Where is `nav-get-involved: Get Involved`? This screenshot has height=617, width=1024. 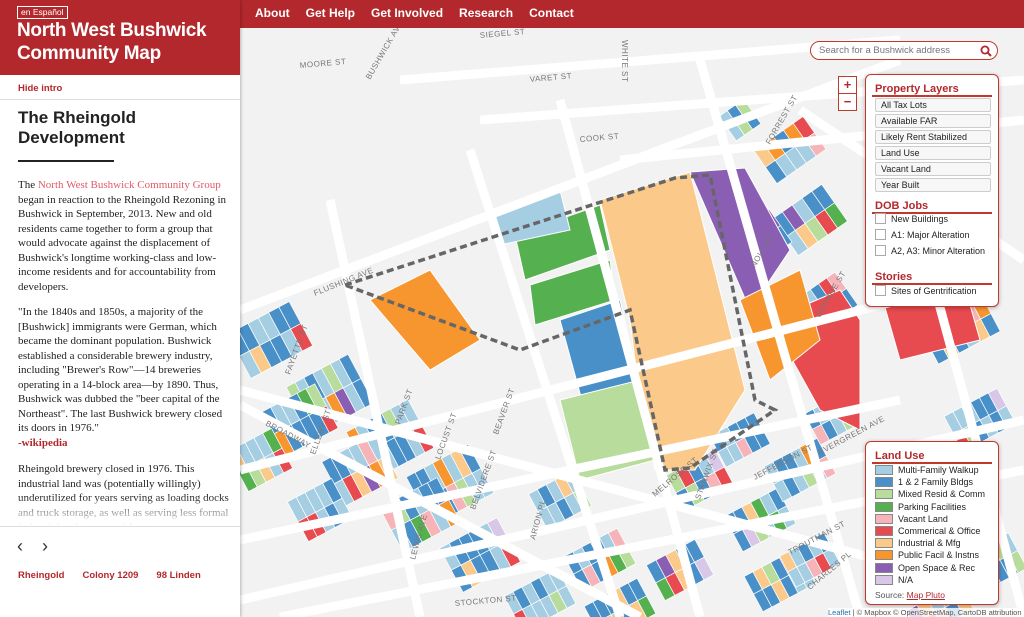
nav-get-involved: Get Involved is located at coordinates (407, 14).